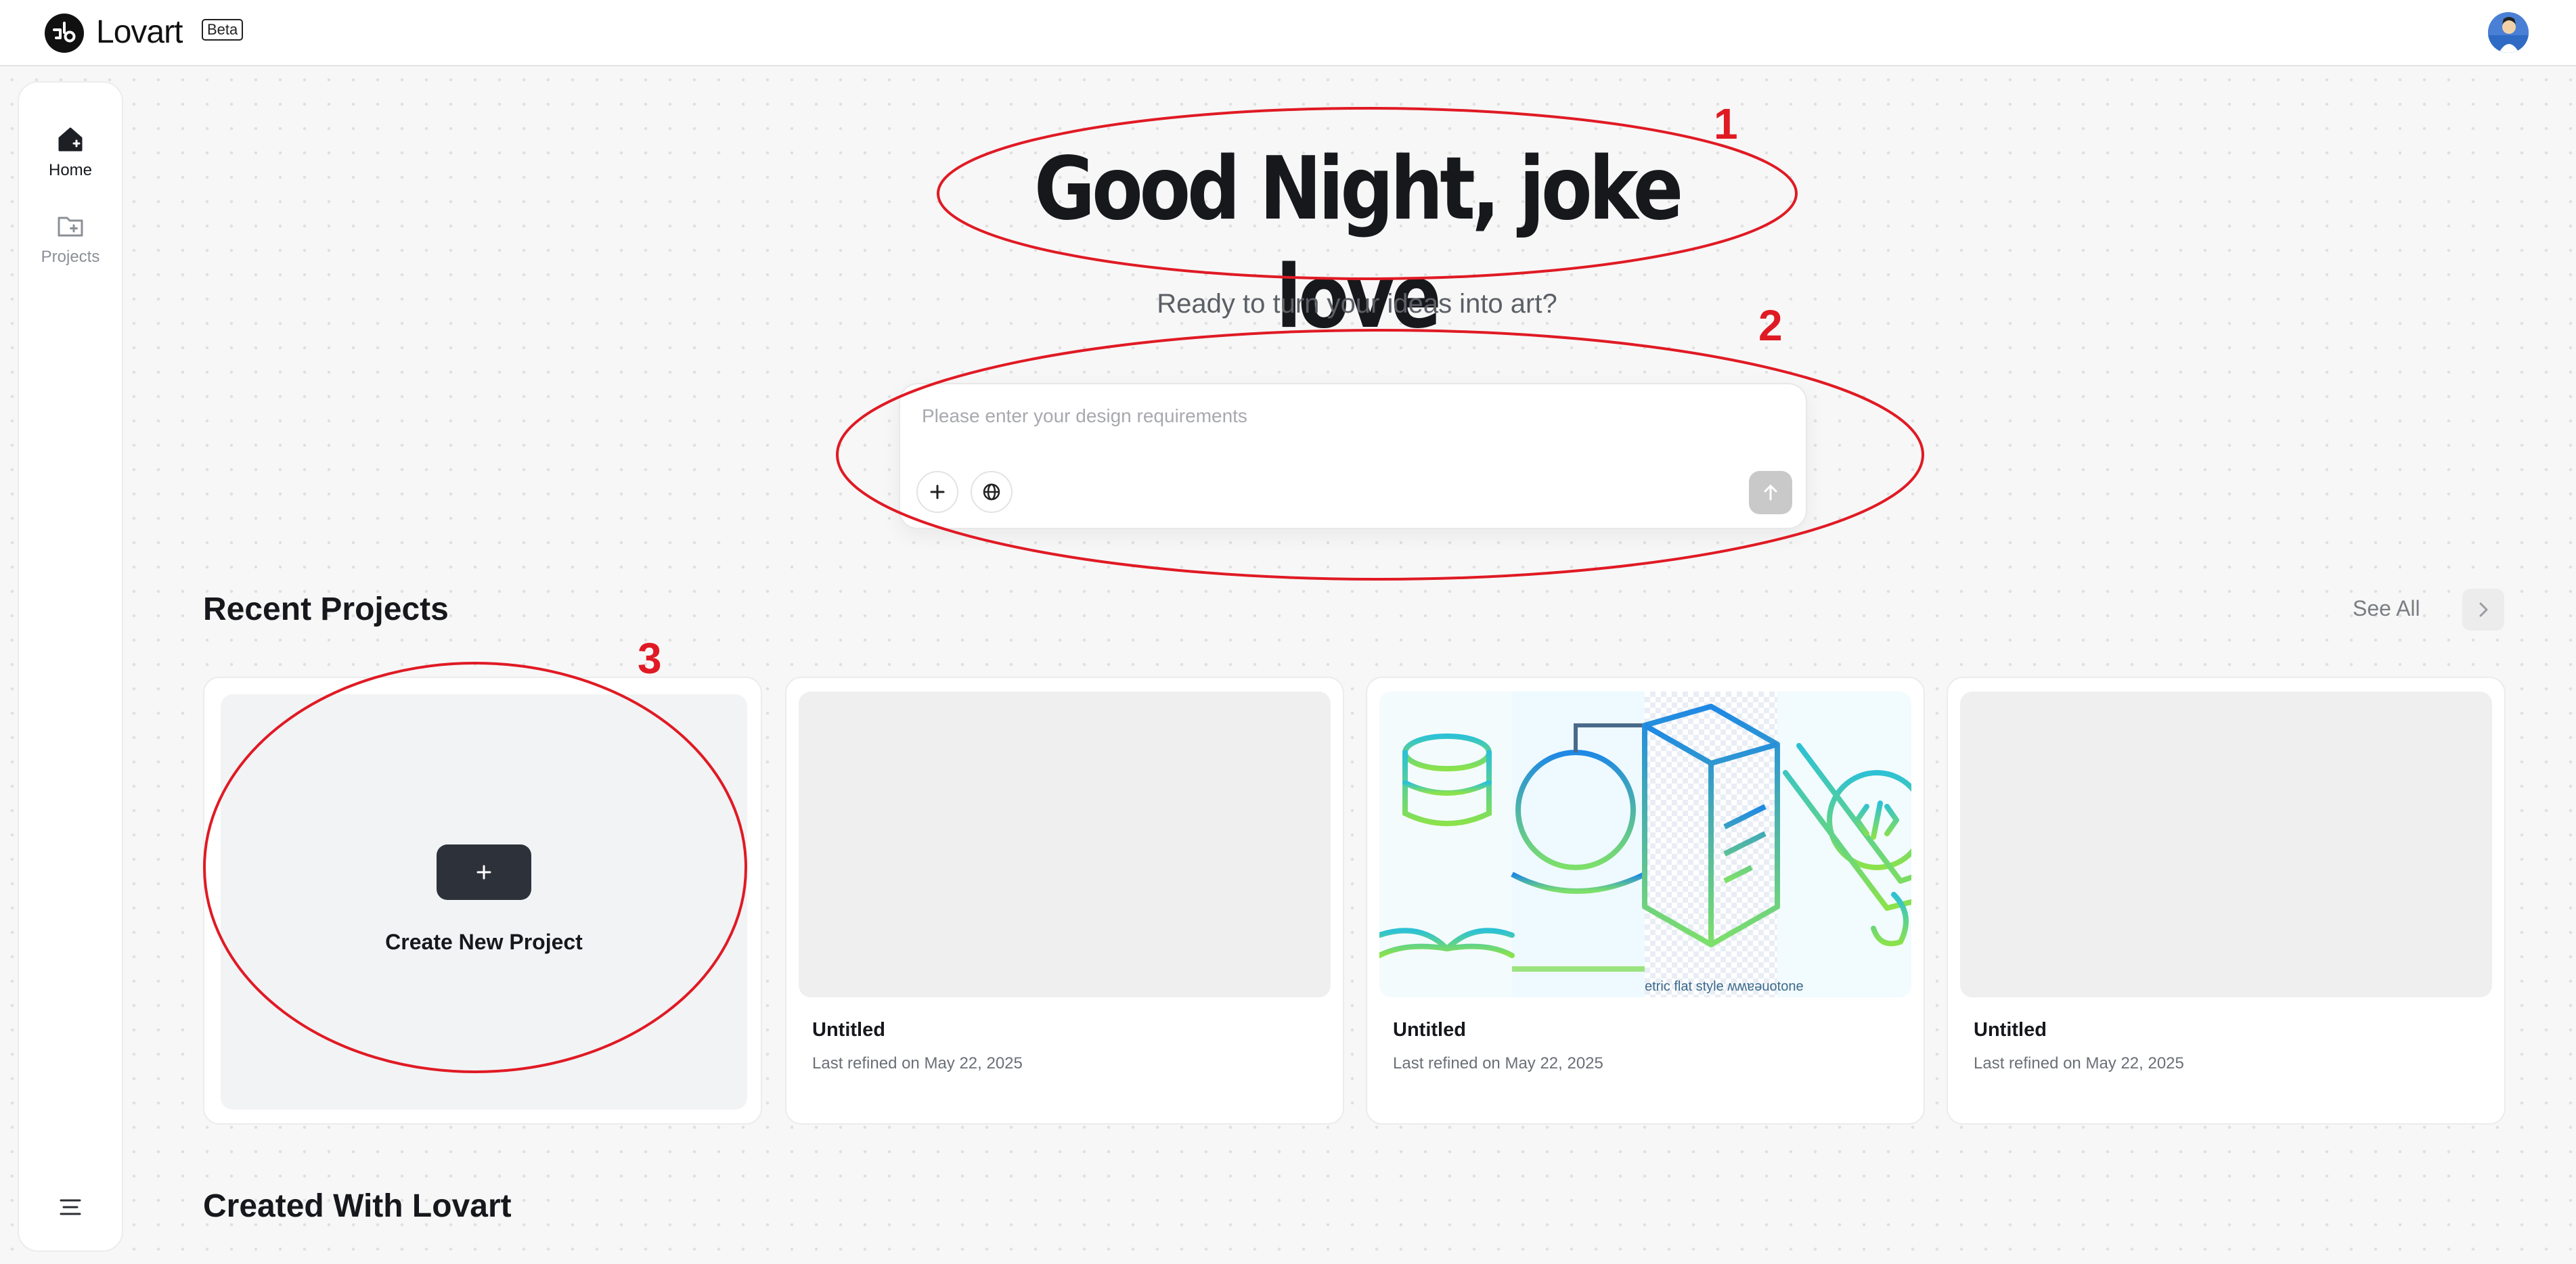 This screenshot has width=2576, height=1264. What do you see at coordinates (70, 170) in the screenshot?
I see `sidebar-label-home: Home` at bounding box center [70, 170].